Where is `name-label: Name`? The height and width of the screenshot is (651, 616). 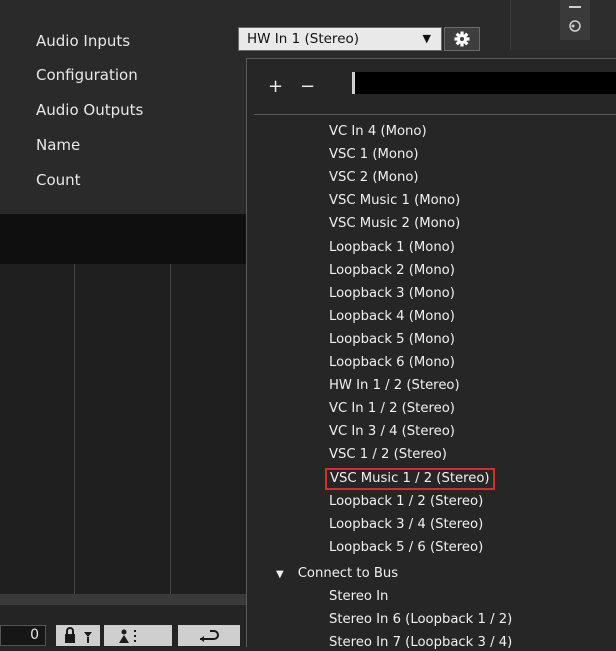
name-label: Name is located at coordinates (58, 145).